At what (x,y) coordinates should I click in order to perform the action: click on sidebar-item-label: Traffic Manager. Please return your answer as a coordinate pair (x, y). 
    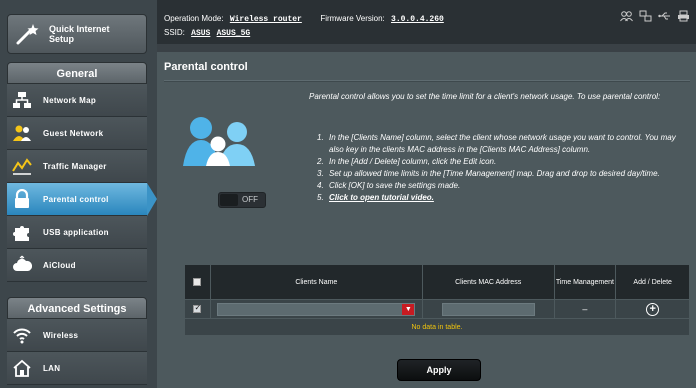
    Looking at the image, I should click on (75, 166).